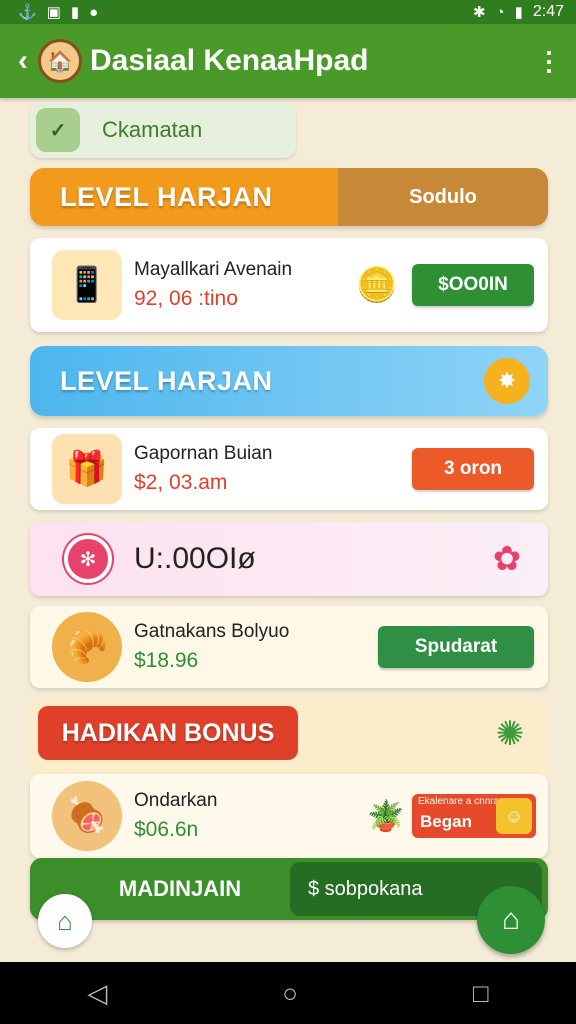 The image size is (576, 1024). Describe the element at coordinates (473, 469) in the screenshot. I see `buy-button: 3 oron` at that location.